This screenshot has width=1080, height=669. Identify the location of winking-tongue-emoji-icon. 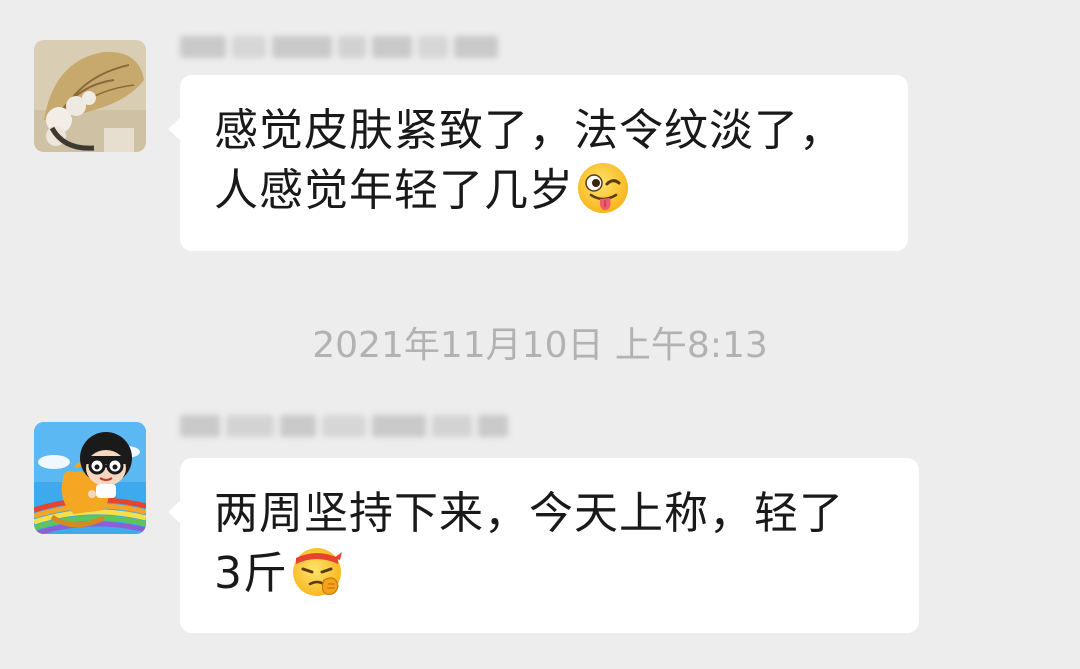
(603, 188).